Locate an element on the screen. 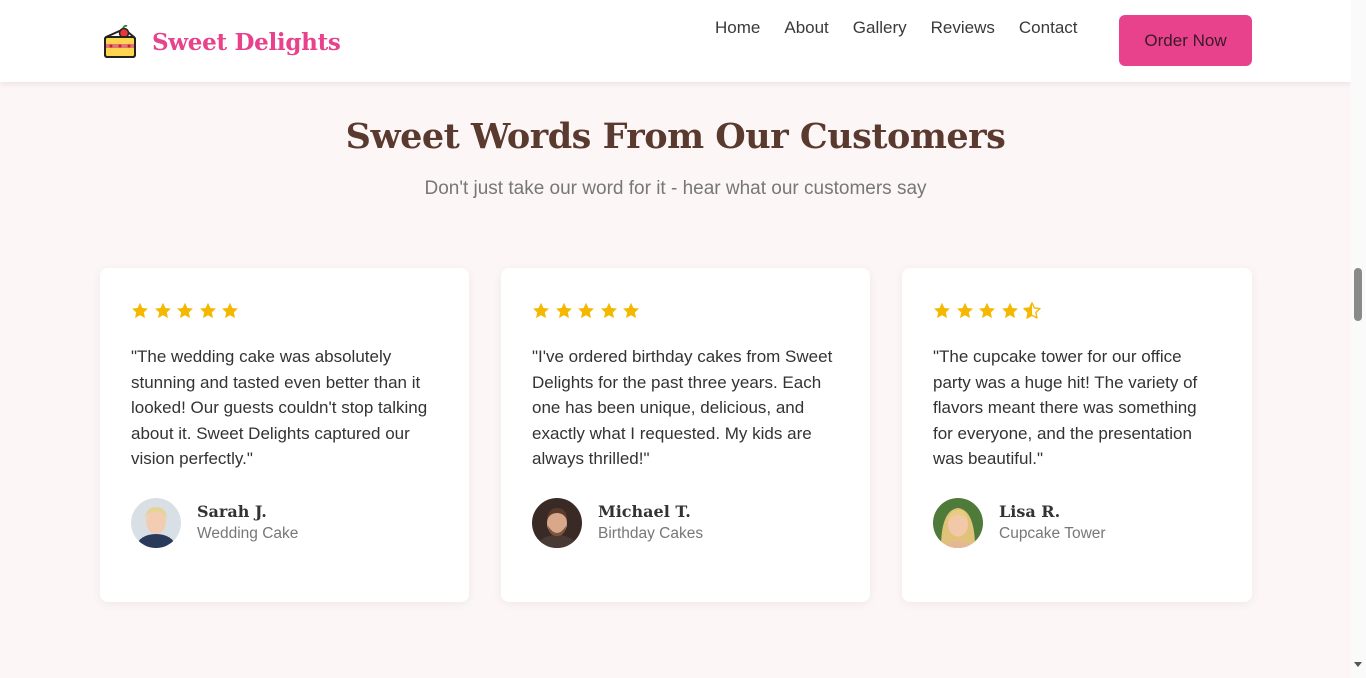 The width and height of the screenshot is (1366, 678). review-author: Michael T. Birthday Cakes is located at coordinates (685, 522).